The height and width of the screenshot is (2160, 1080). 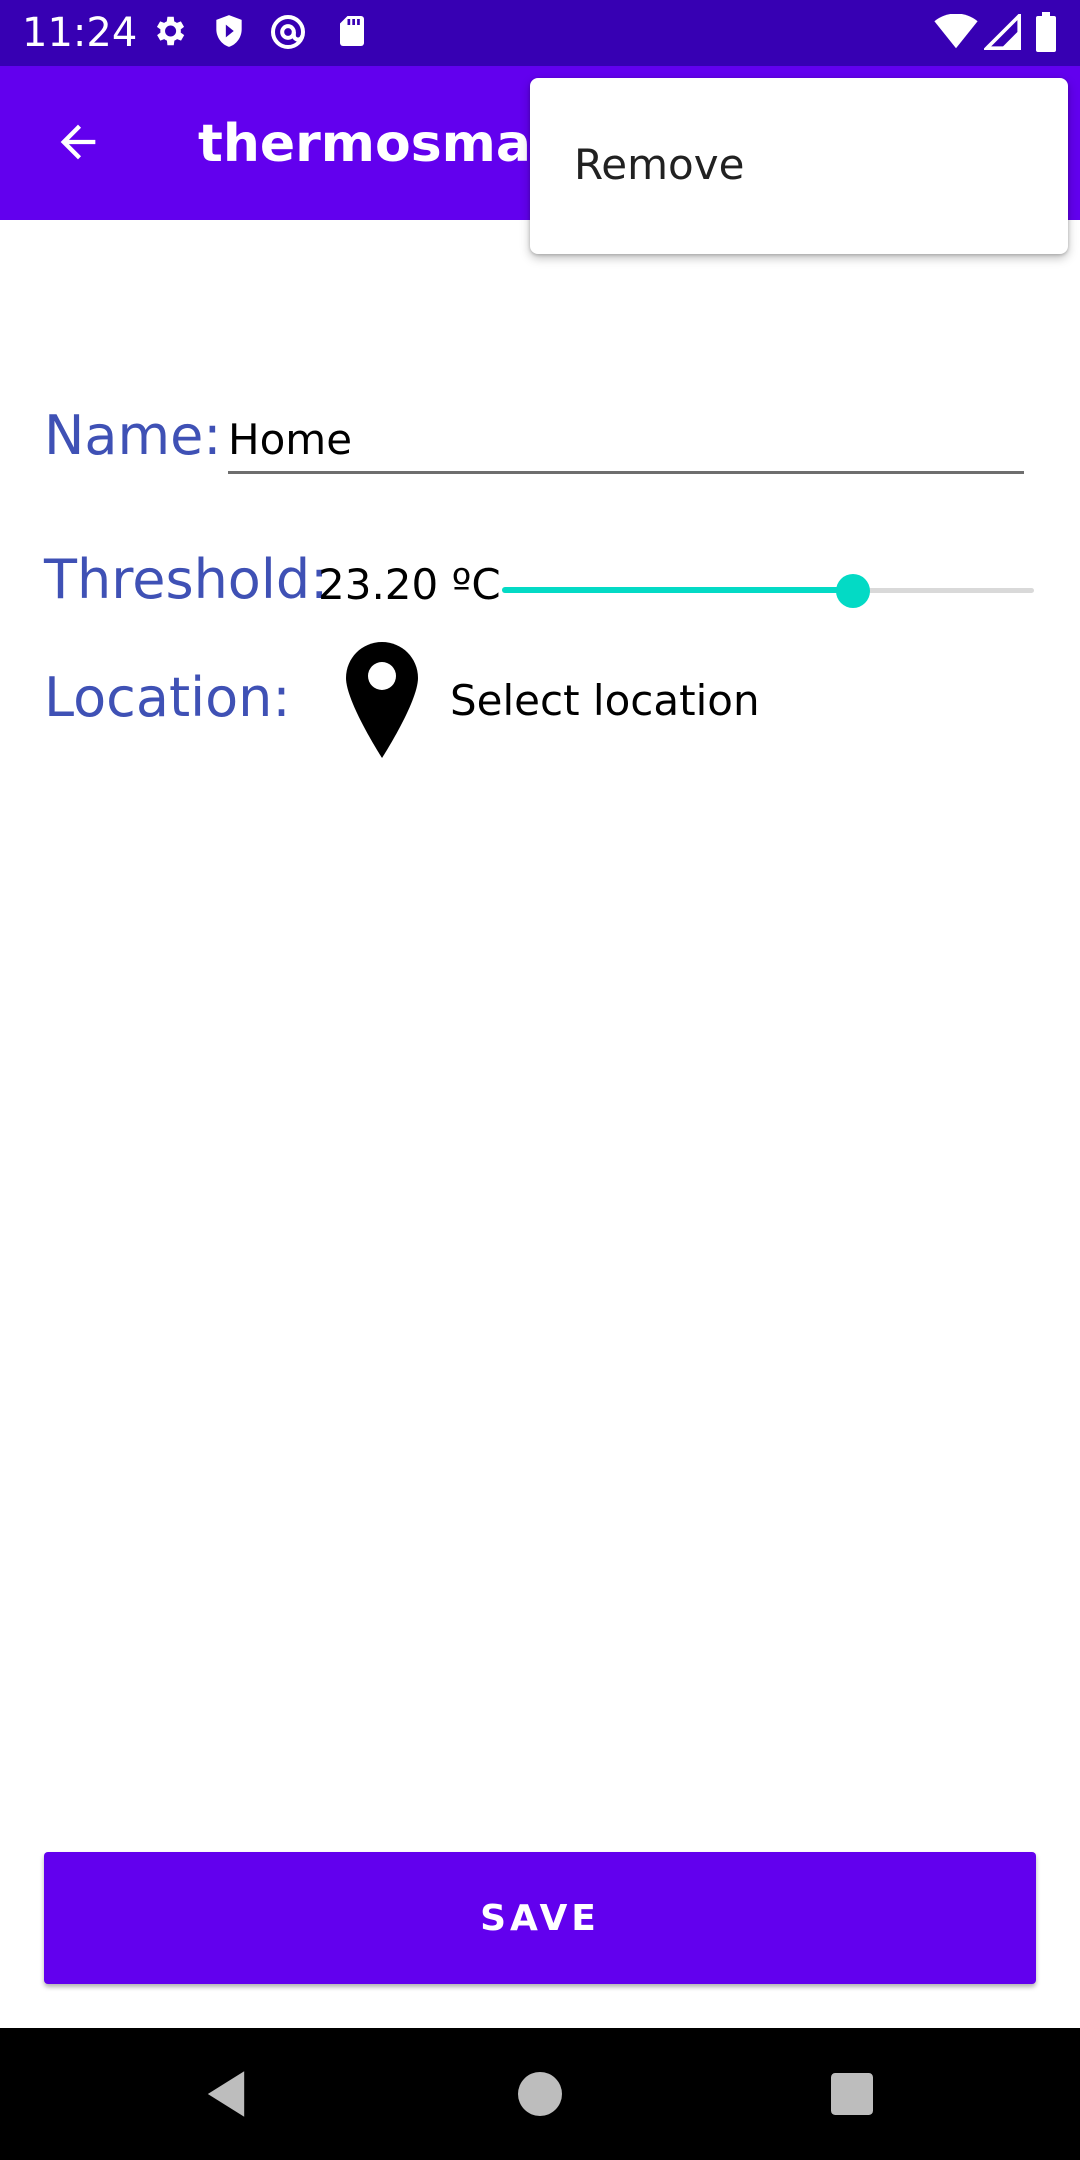 I want to click on nav-recents-button, so click(x=852, y=2094).